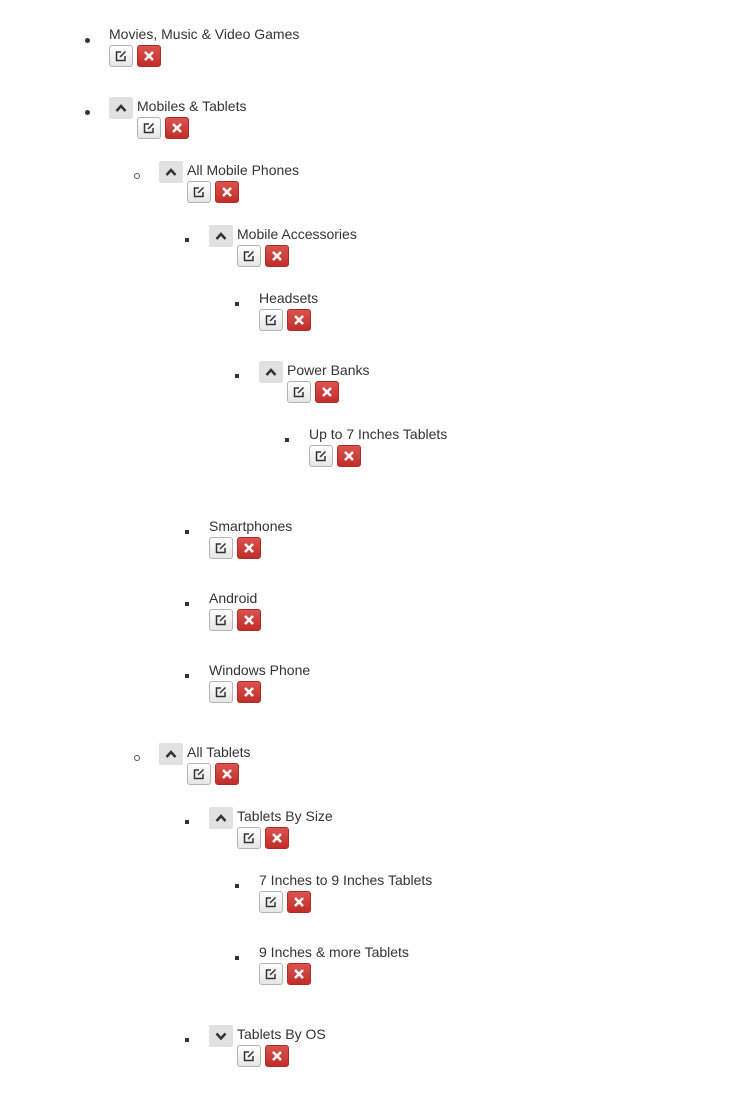 Image resolution: width=753 pixels, height=1107 pixels. I want to click on tree-item-label: All Mobile Phones, so click(243, 170).